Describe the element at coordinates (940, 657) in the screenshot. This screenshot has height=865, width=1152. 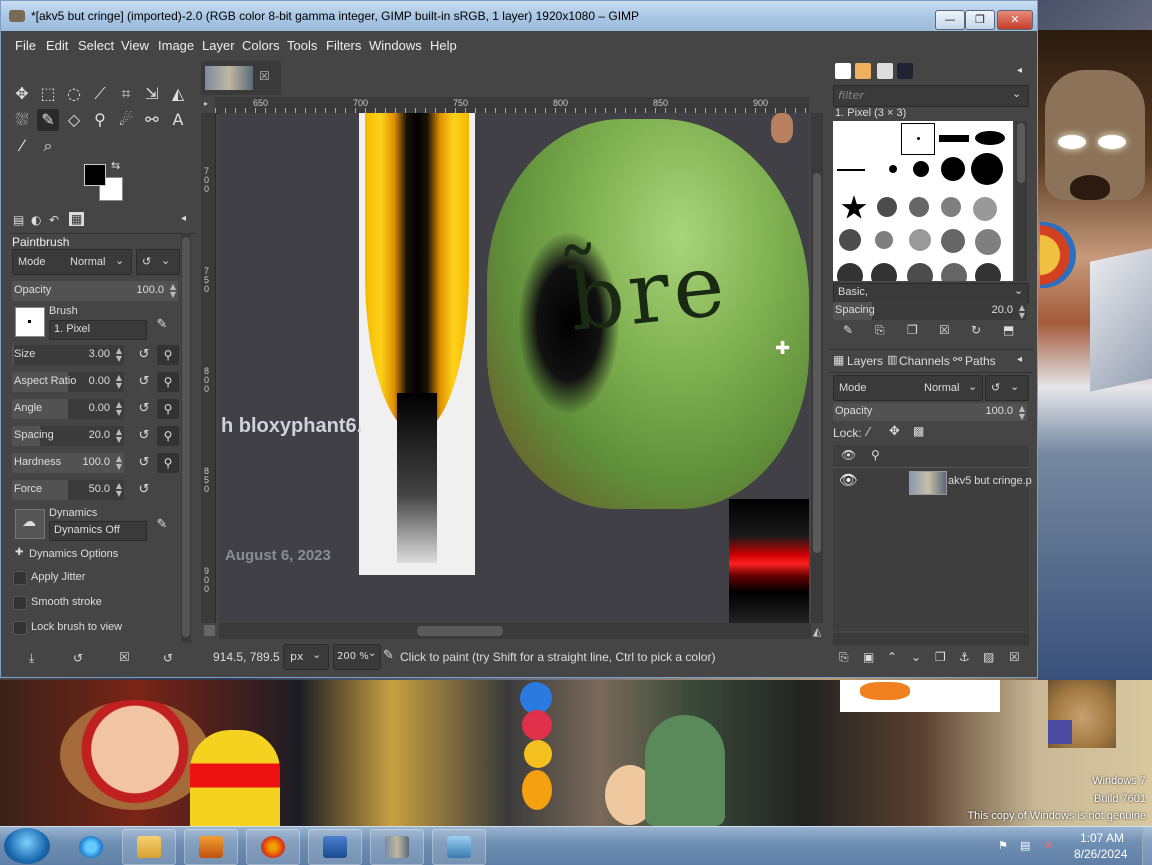
I see `duplicate-layer-icon: ❐` at that location.